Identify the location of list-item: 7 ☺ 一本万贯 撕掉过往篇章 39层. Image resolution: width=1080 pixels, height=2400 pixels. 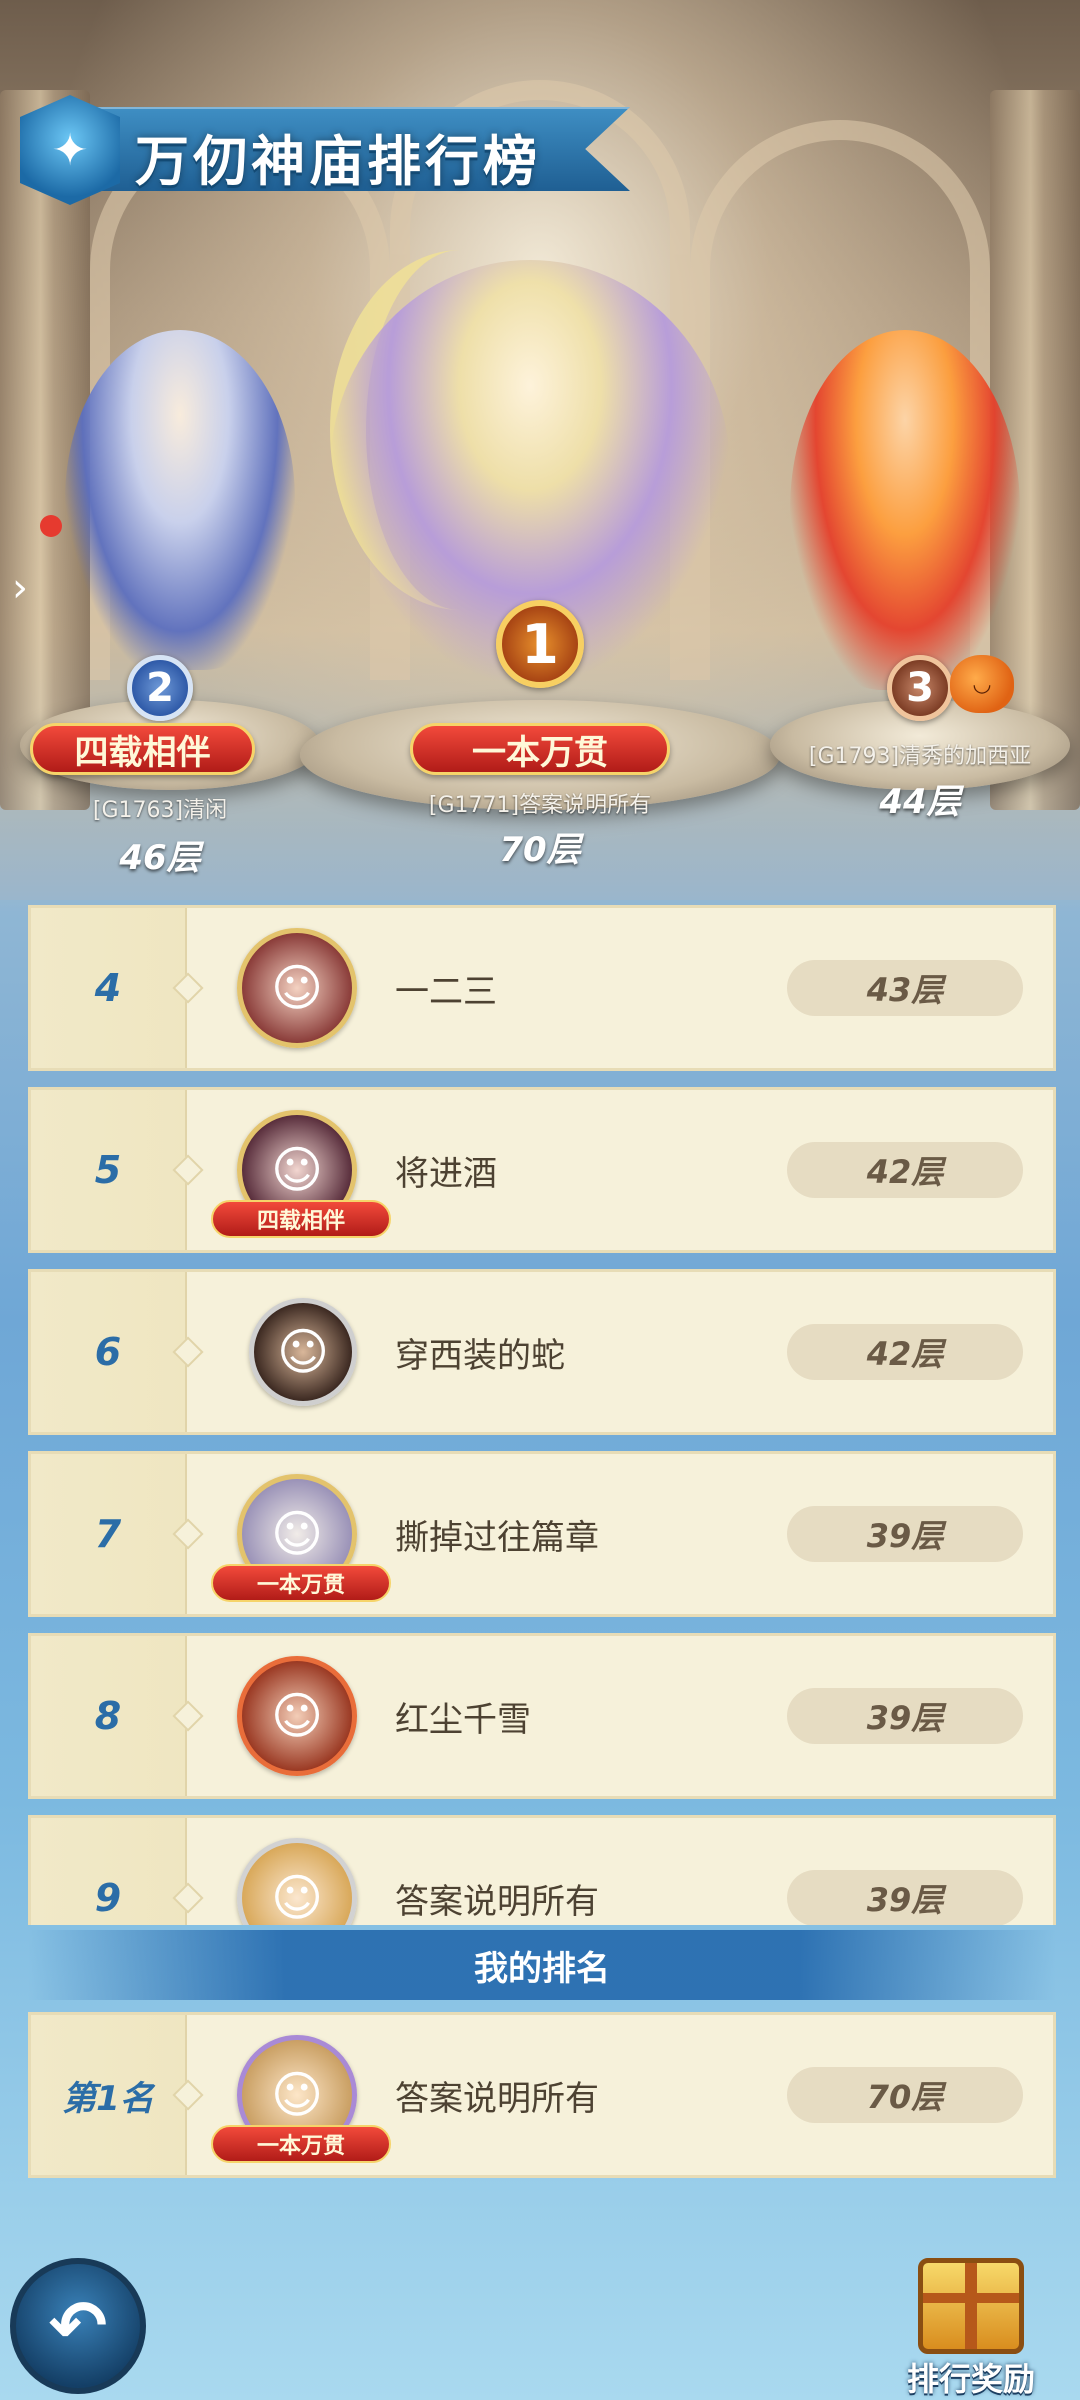
(542, 1534).